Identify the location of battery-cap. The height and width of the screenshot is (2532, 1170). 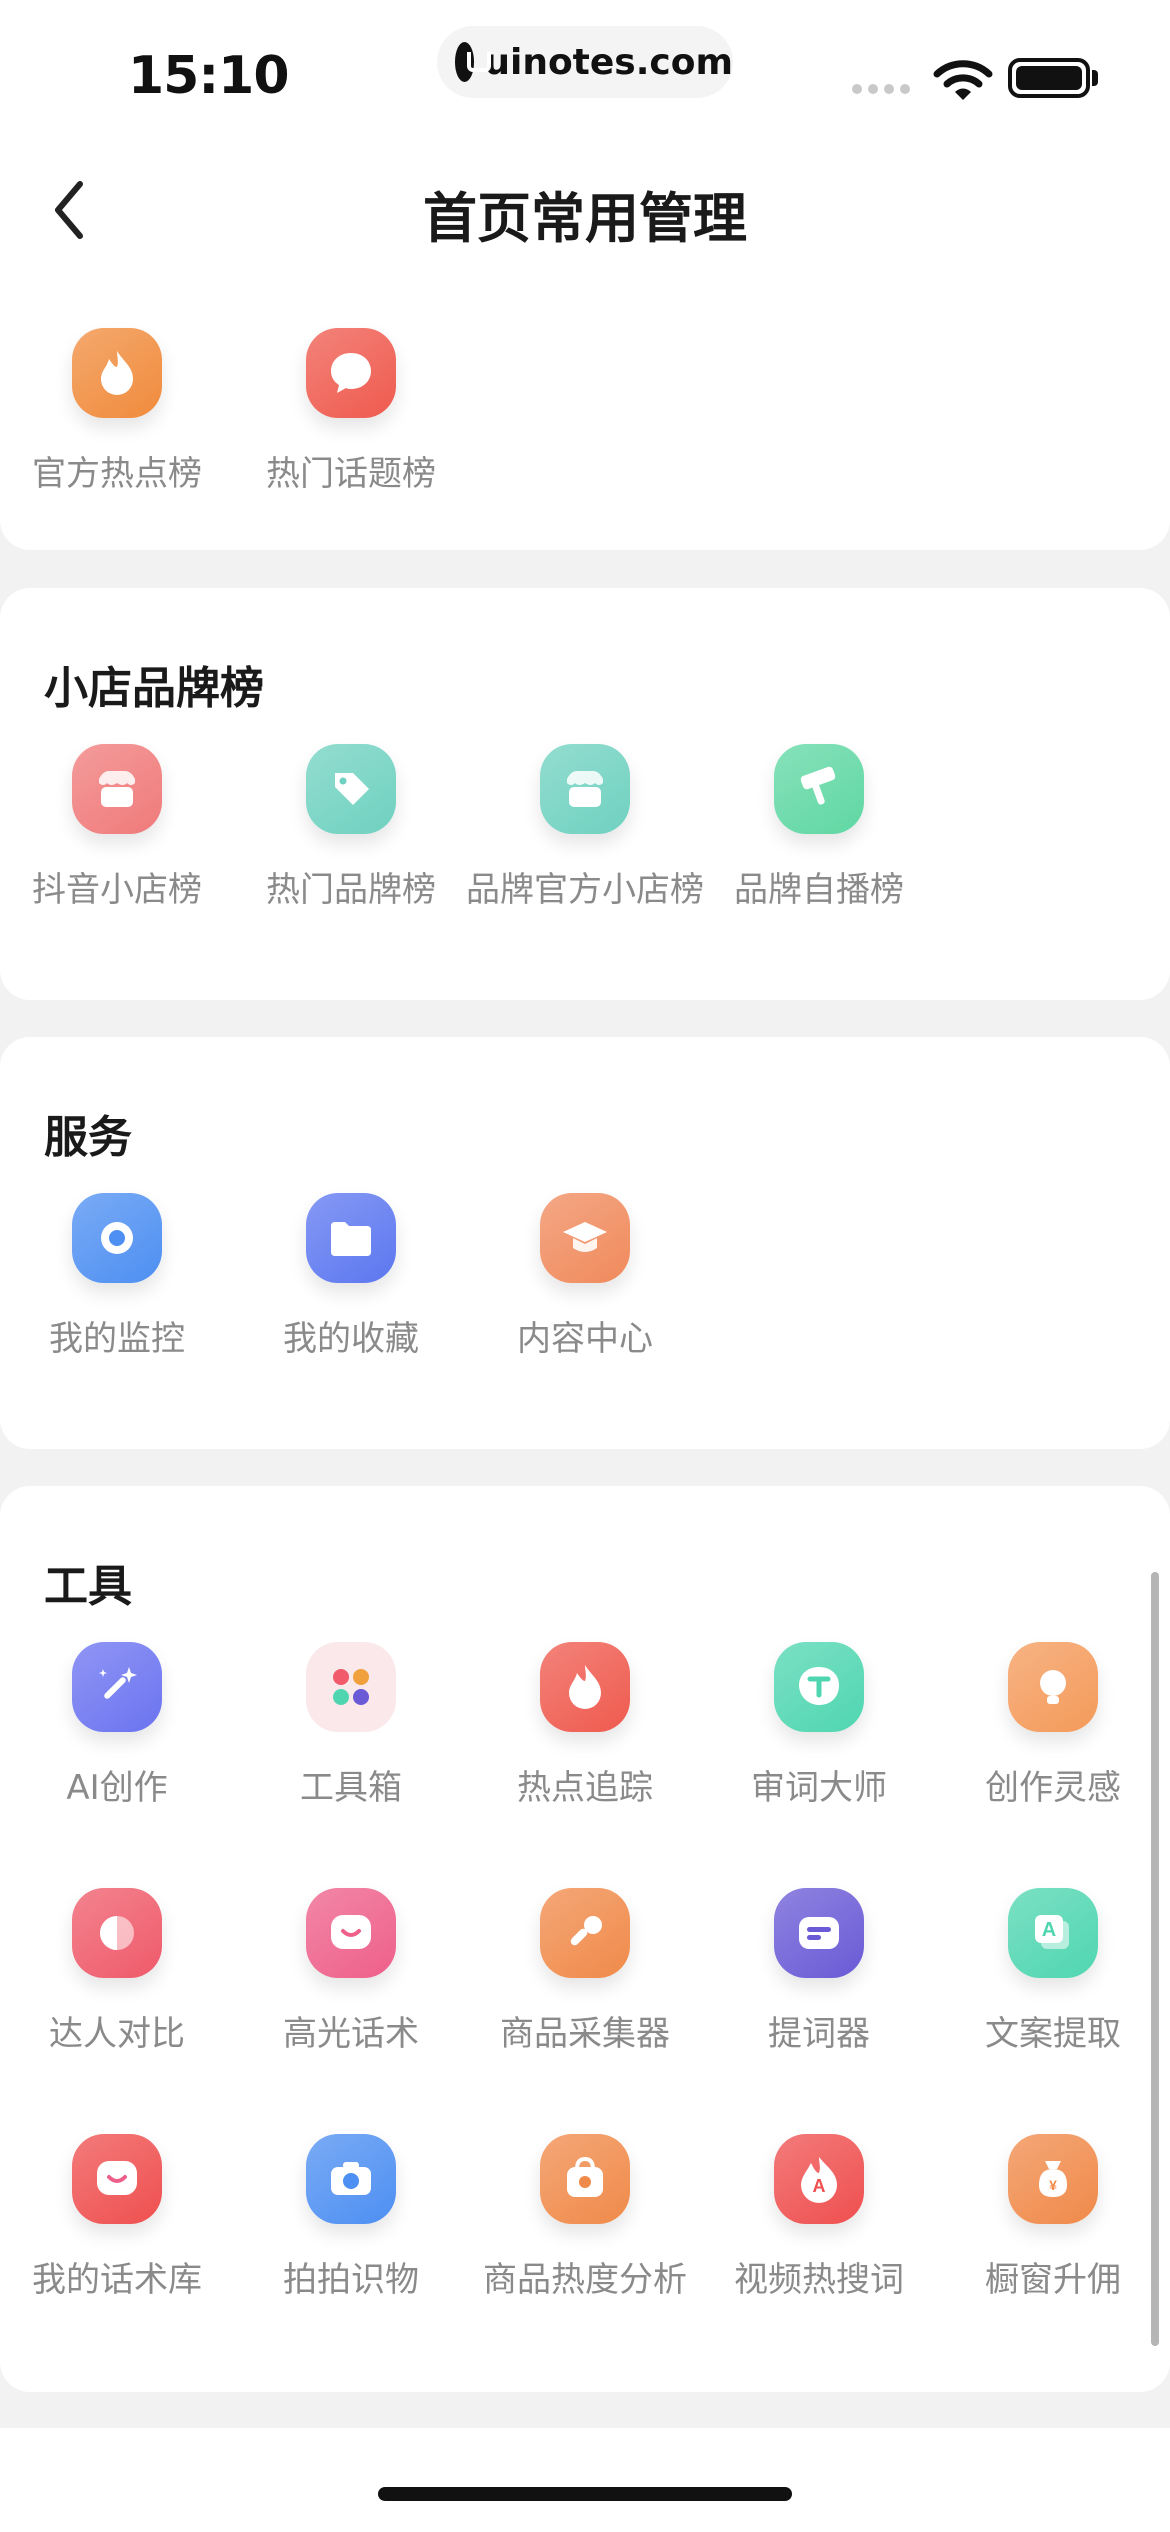
(1095, 78).